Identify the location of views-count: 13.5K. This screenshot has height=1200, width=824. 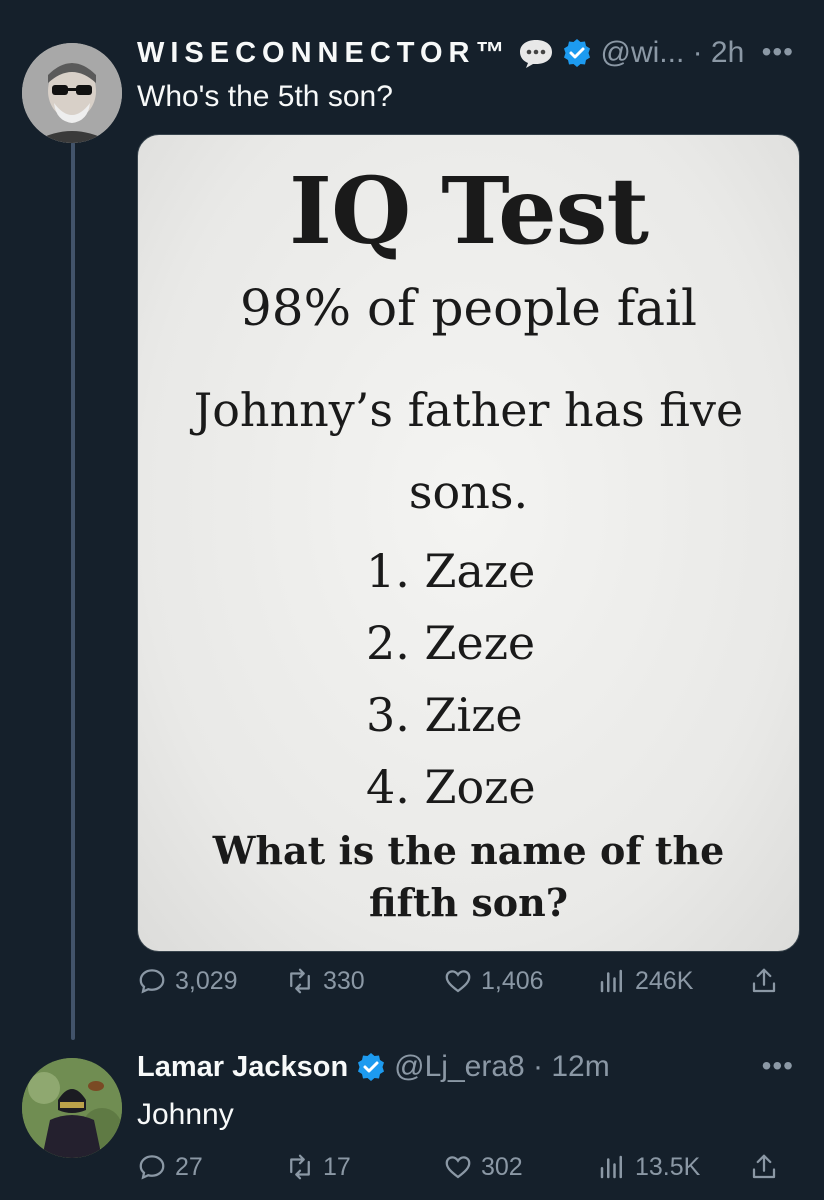
(668, 1166).